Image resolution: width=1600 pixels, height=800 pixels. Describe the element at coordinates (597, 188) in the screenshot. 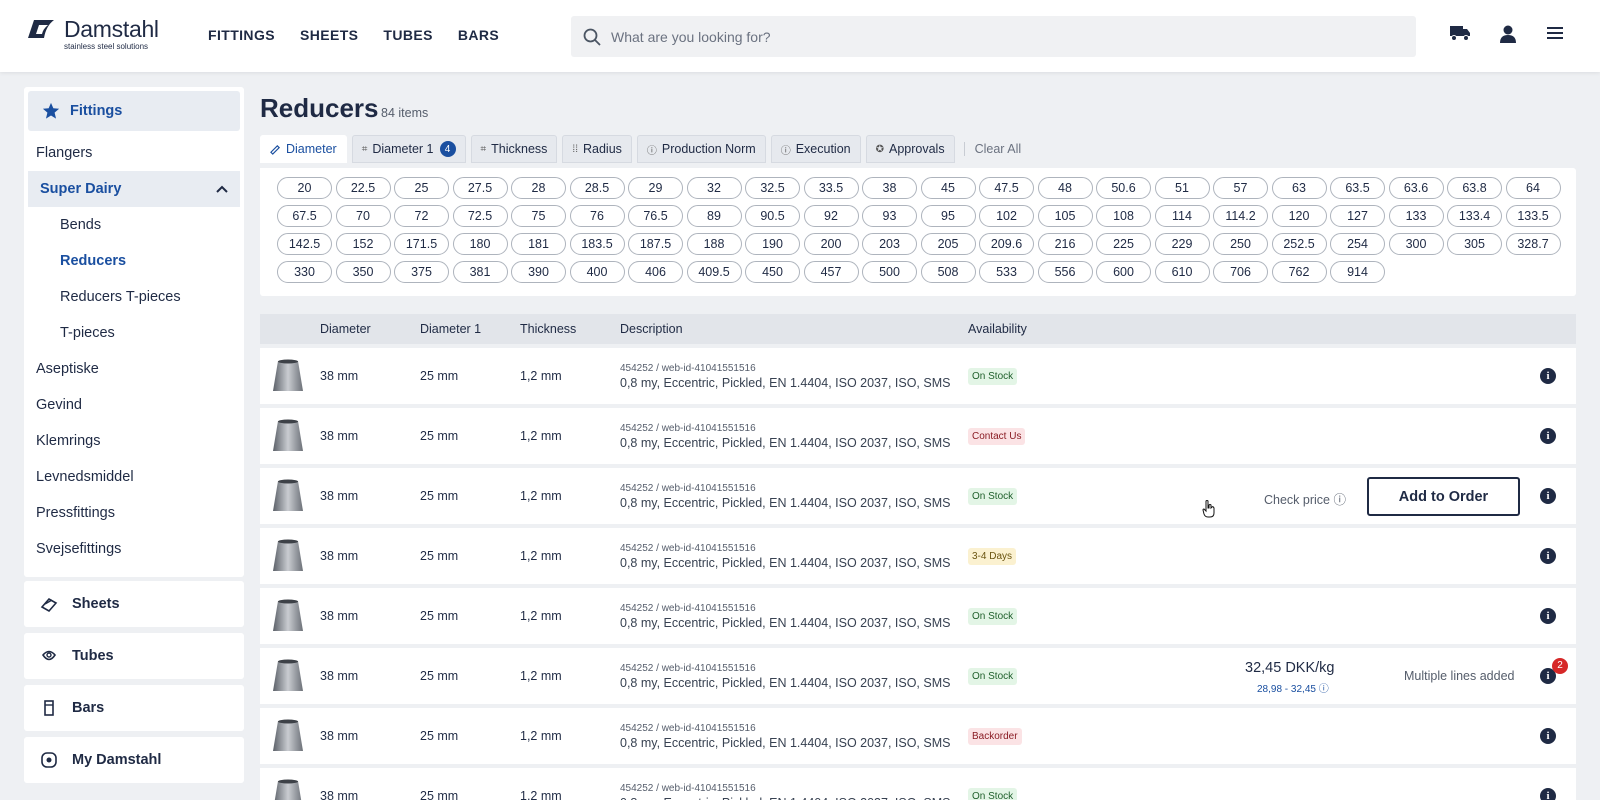

I see `diameter-chip: 28.5` at that location.